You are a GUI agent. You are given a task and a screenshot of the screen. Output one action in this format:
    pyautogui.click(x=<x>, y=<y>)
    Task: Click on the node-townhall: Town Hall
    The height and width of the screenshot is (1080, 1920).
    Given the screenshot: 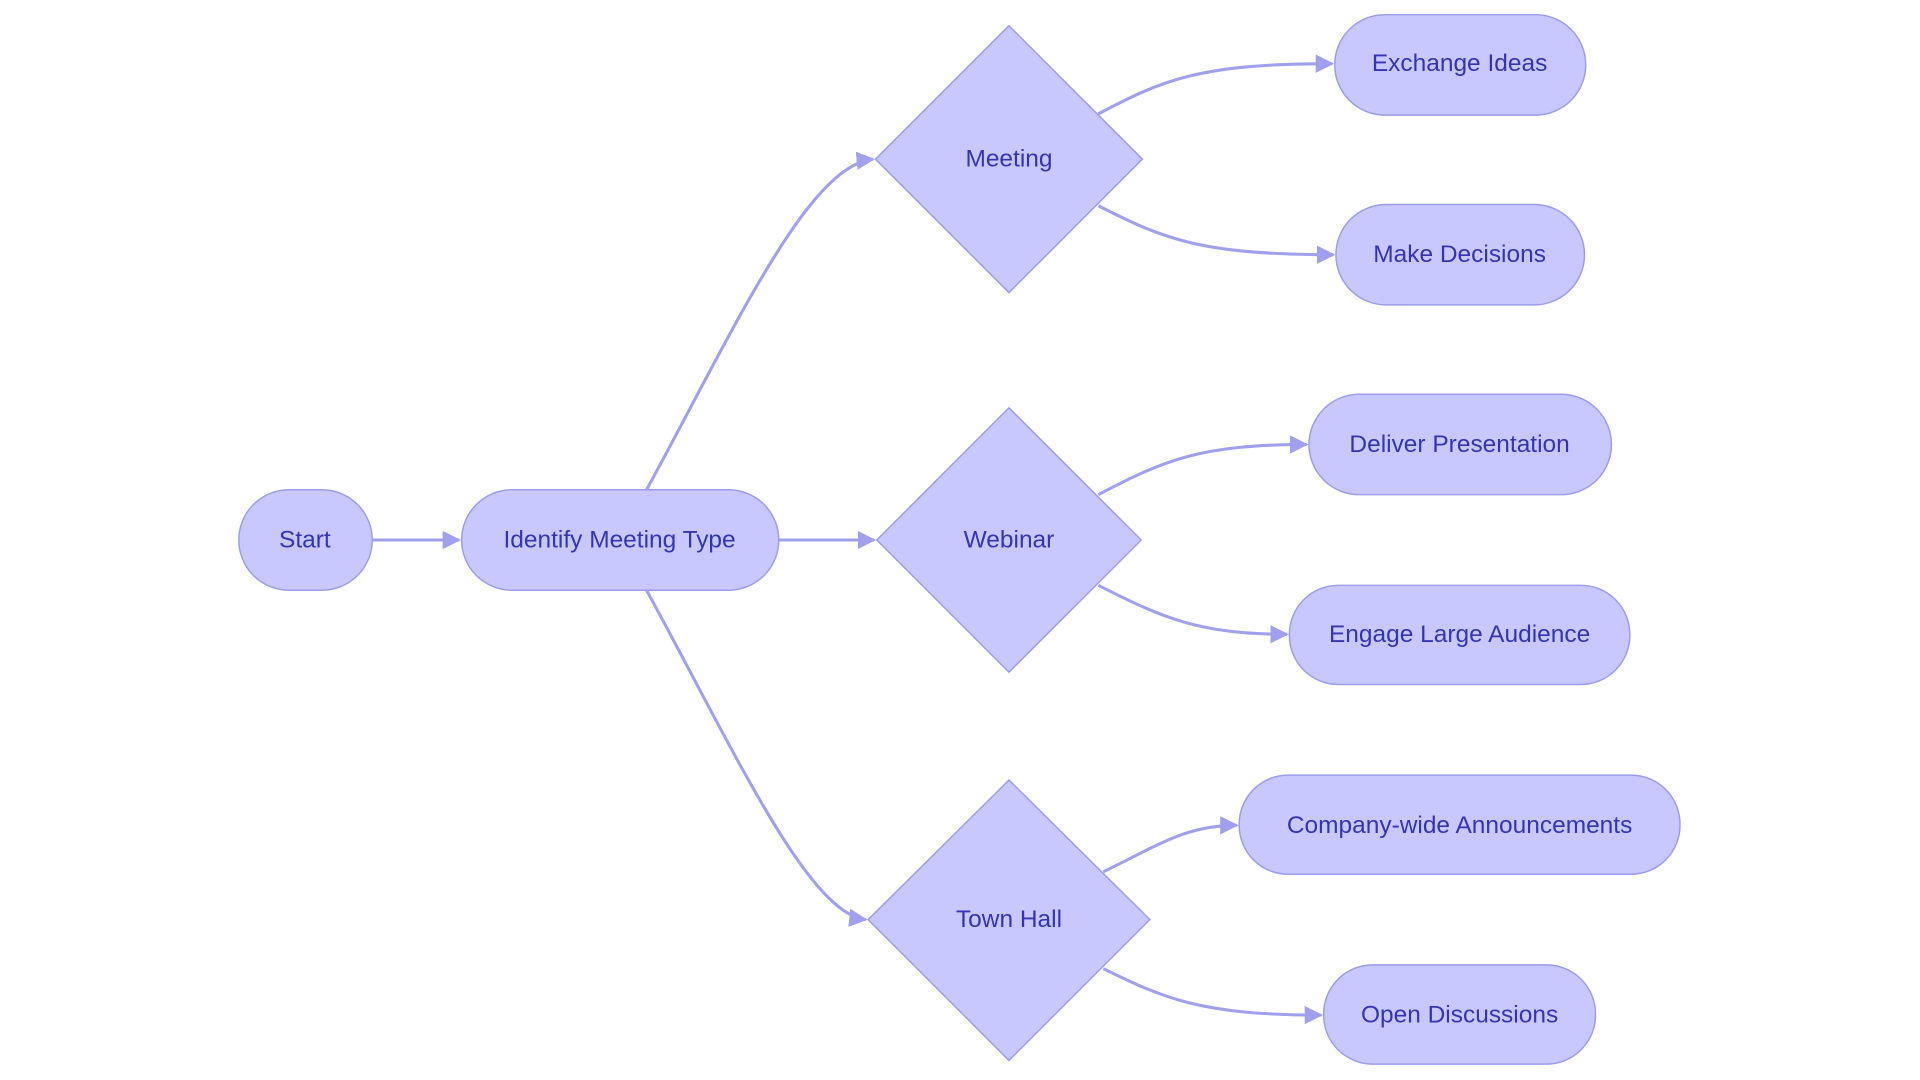 What is the action you would take?
    pyautogui.click(x=1009, y=920)
    